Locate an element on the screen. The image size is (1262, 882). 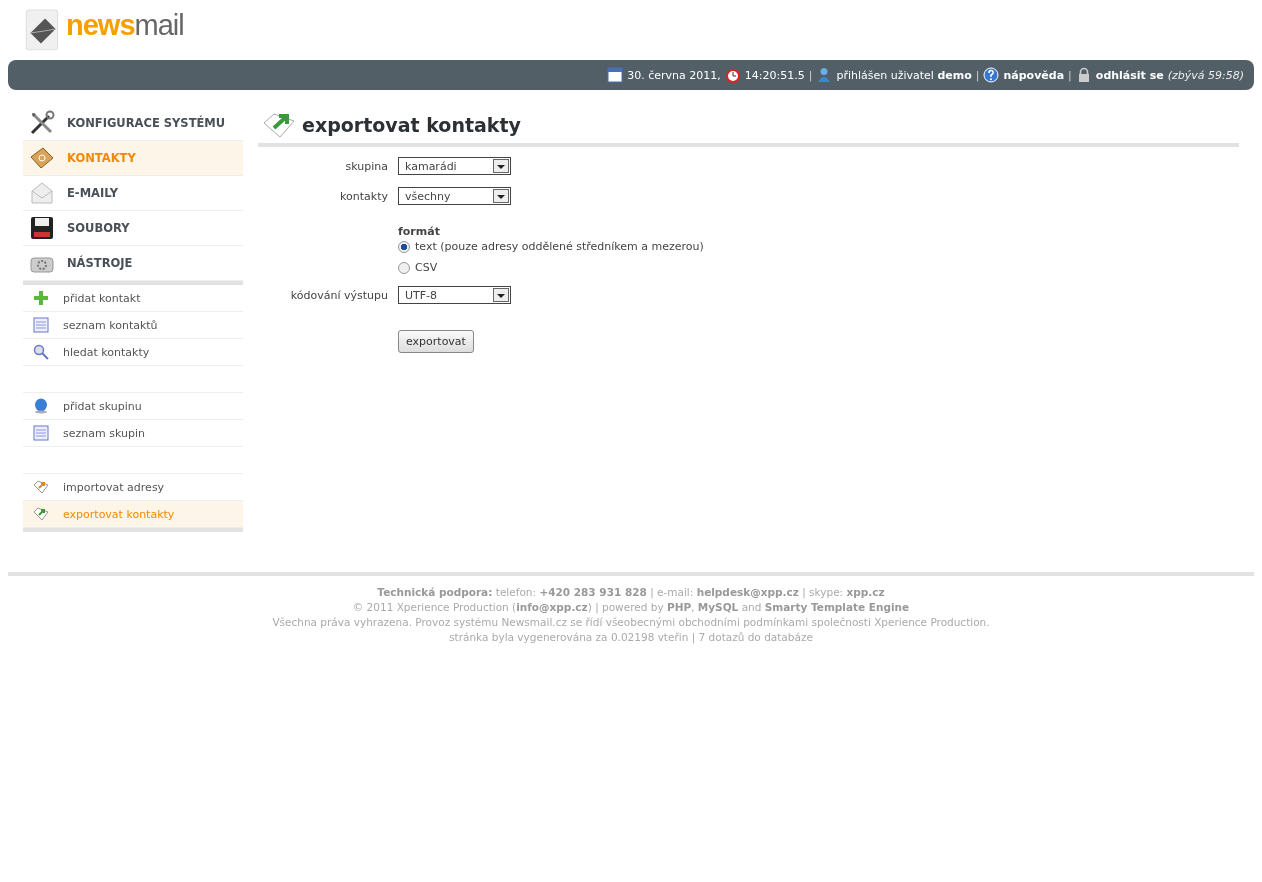
submenu-item: přidat kontakt is located at coordinates (133, 298).